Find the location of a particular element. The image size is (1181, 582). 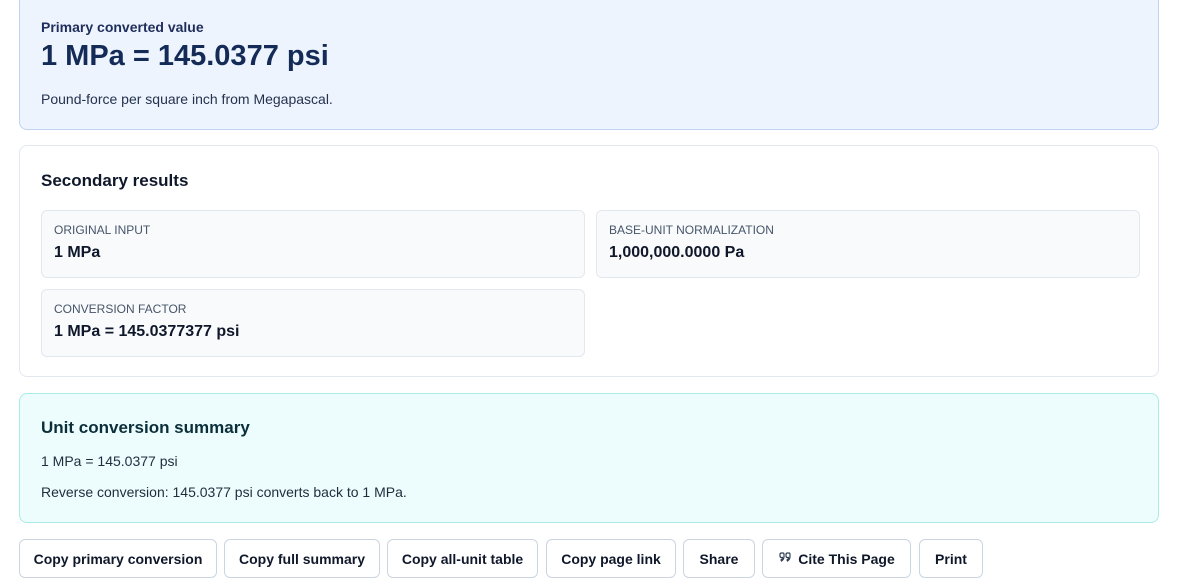

secondary-results-title: Secondary results is located at coordinates (115, 180).